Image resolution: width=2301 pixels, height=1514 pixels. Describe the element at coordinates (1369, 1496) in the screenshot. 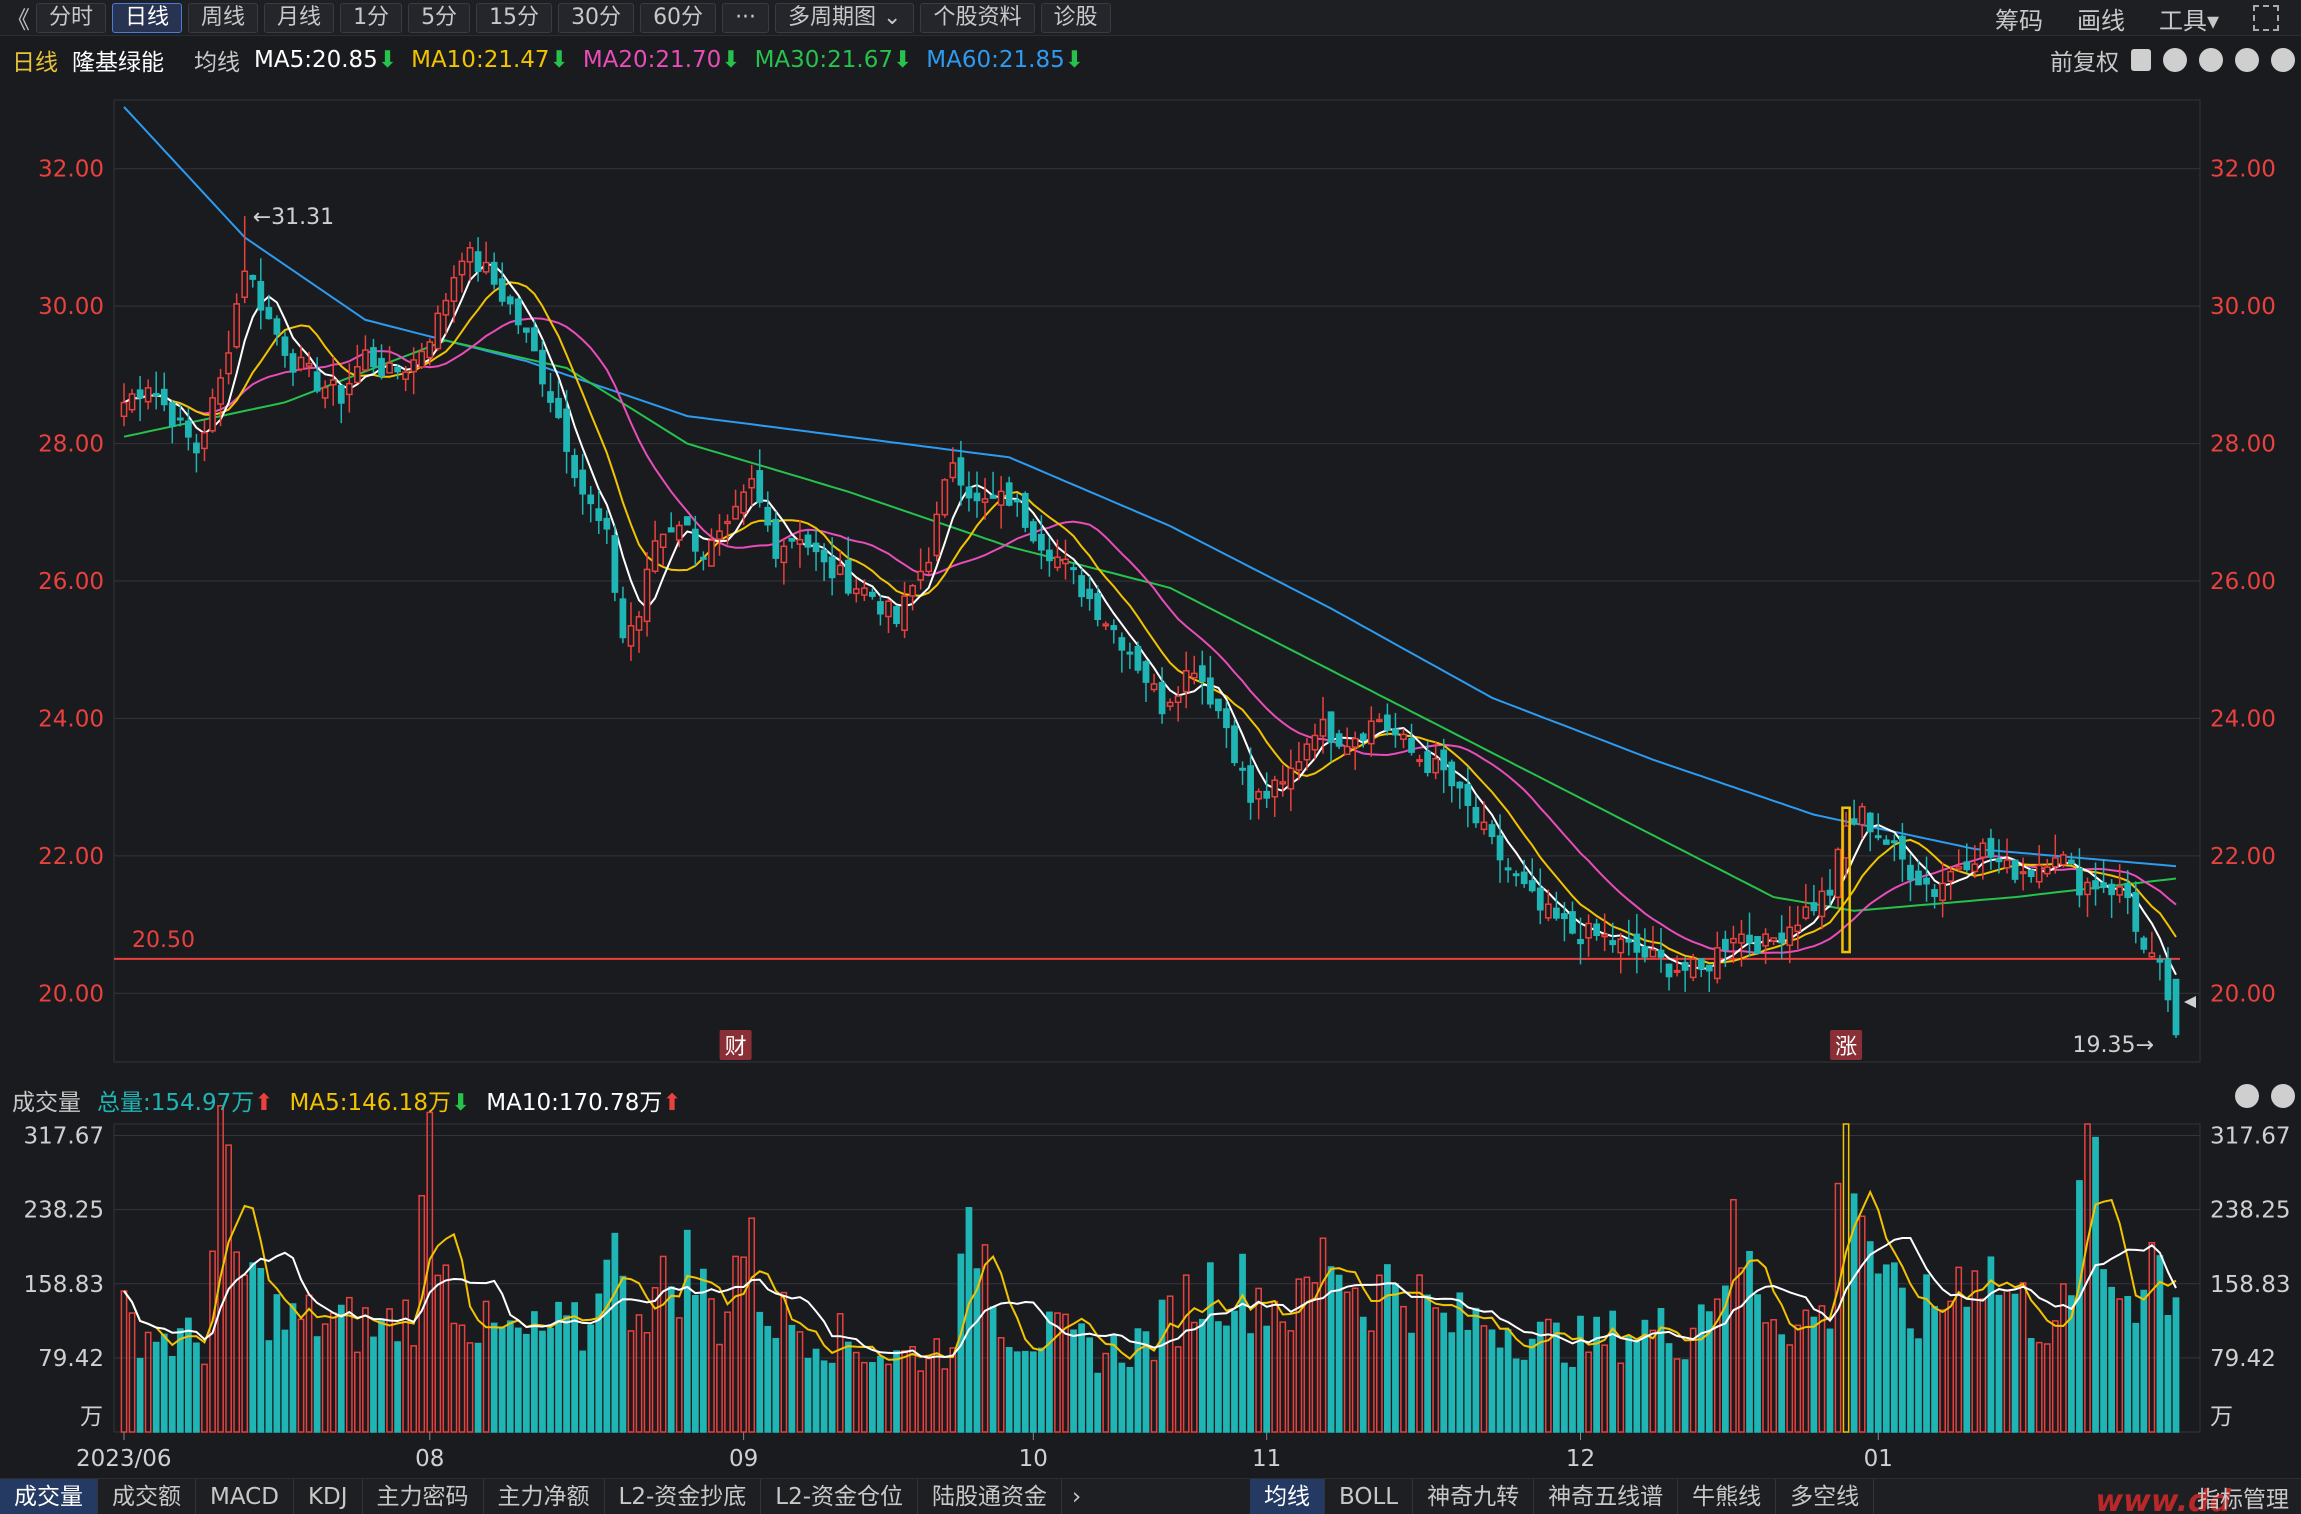

I see `overlay-tab-1: BOLL` at that location.